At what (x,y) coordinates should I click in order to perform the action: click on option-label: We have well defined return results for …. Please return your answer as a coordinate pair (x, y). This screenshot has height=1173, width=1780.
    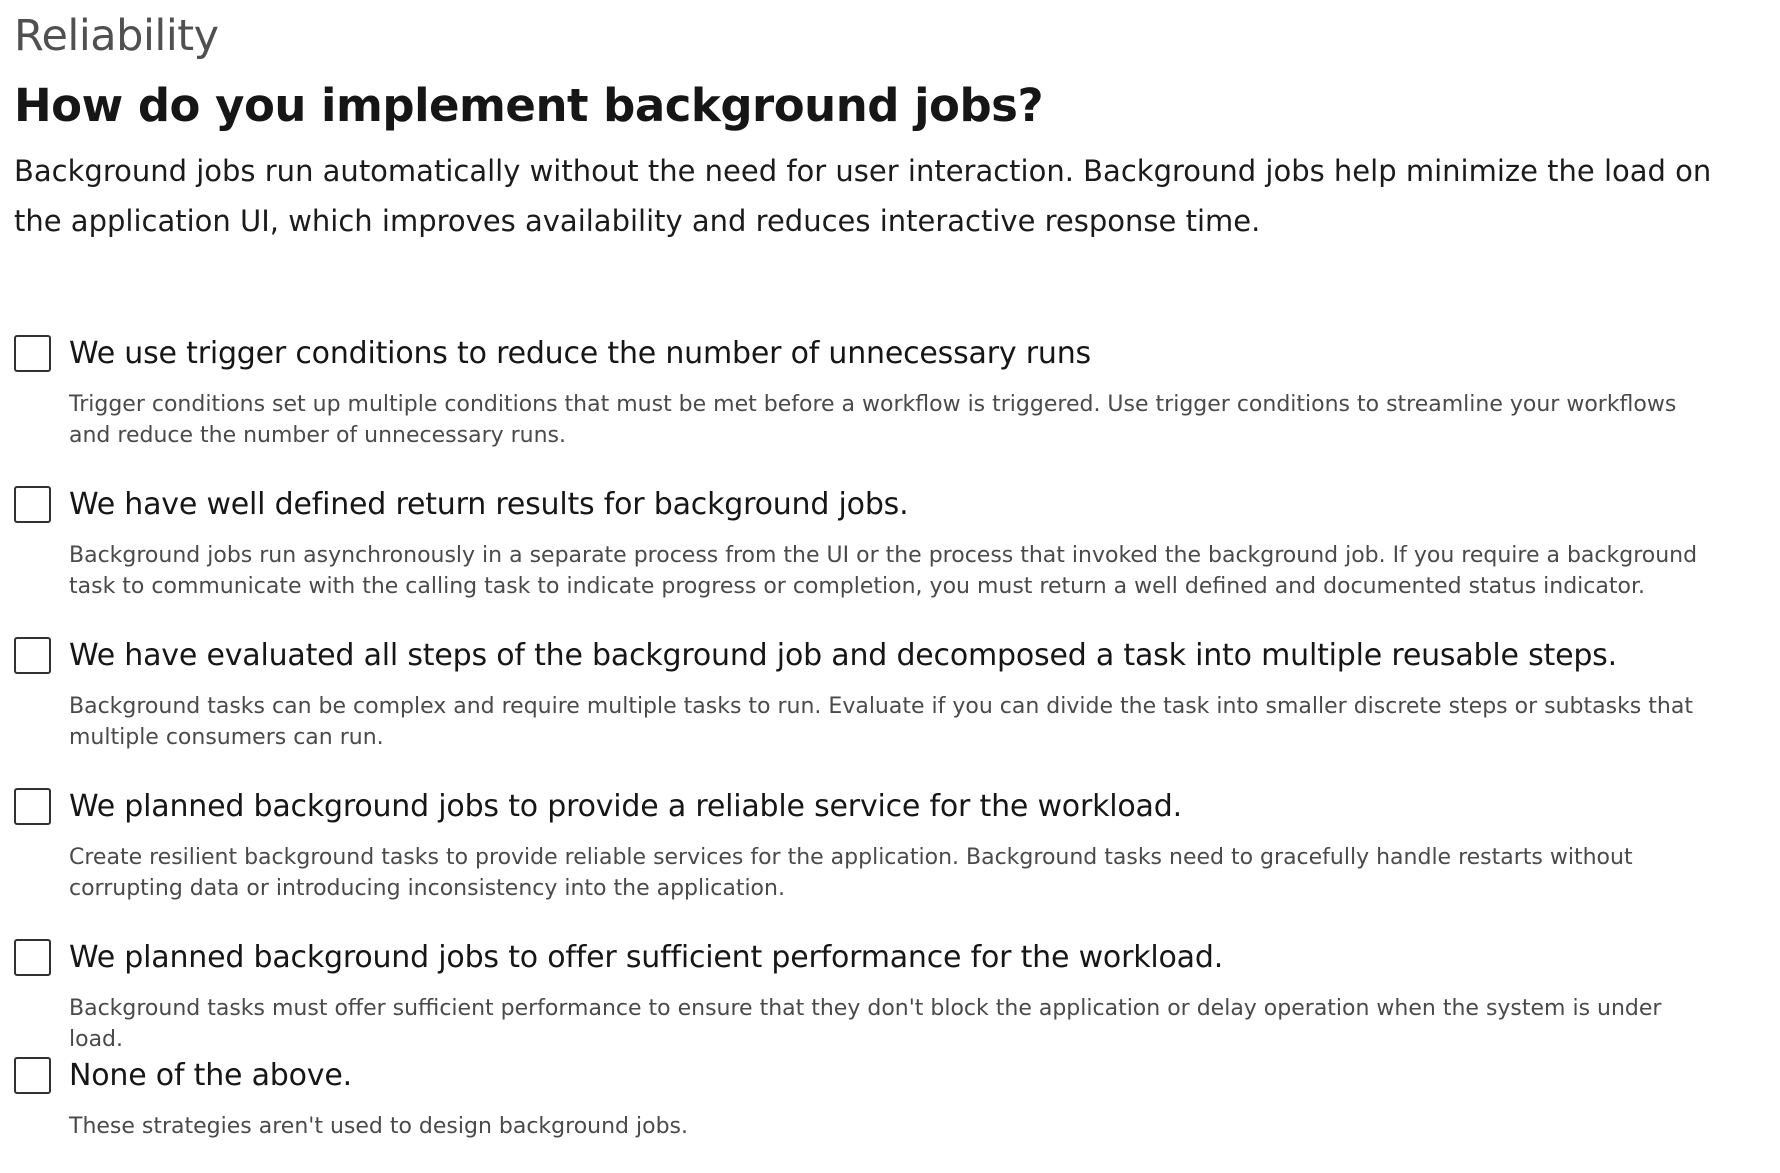
    Looking at the image, I should click on (911, 505).